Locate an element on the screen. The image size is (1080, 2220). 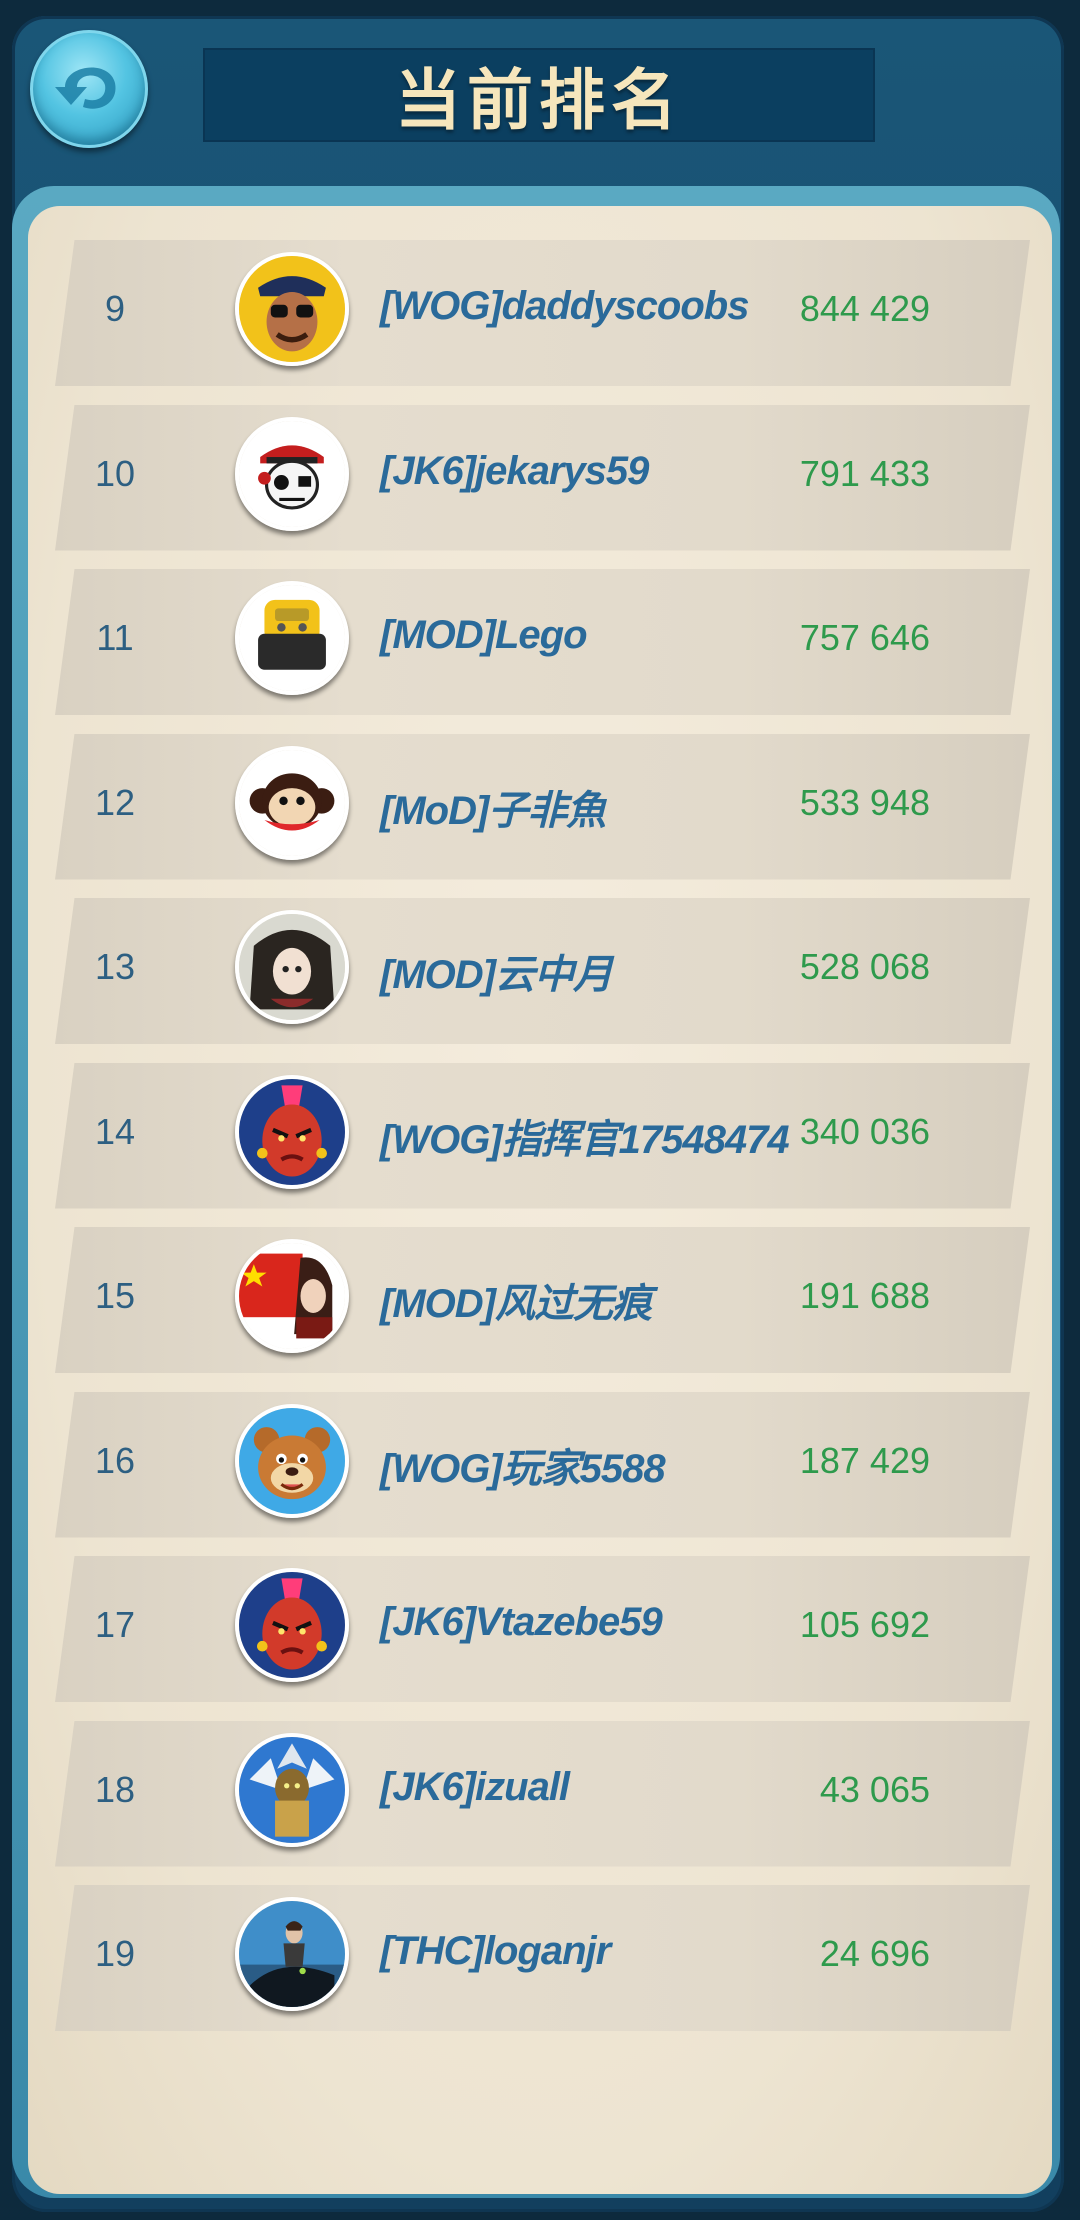
player-score: 791 433 is located at coordinates (864, 473).